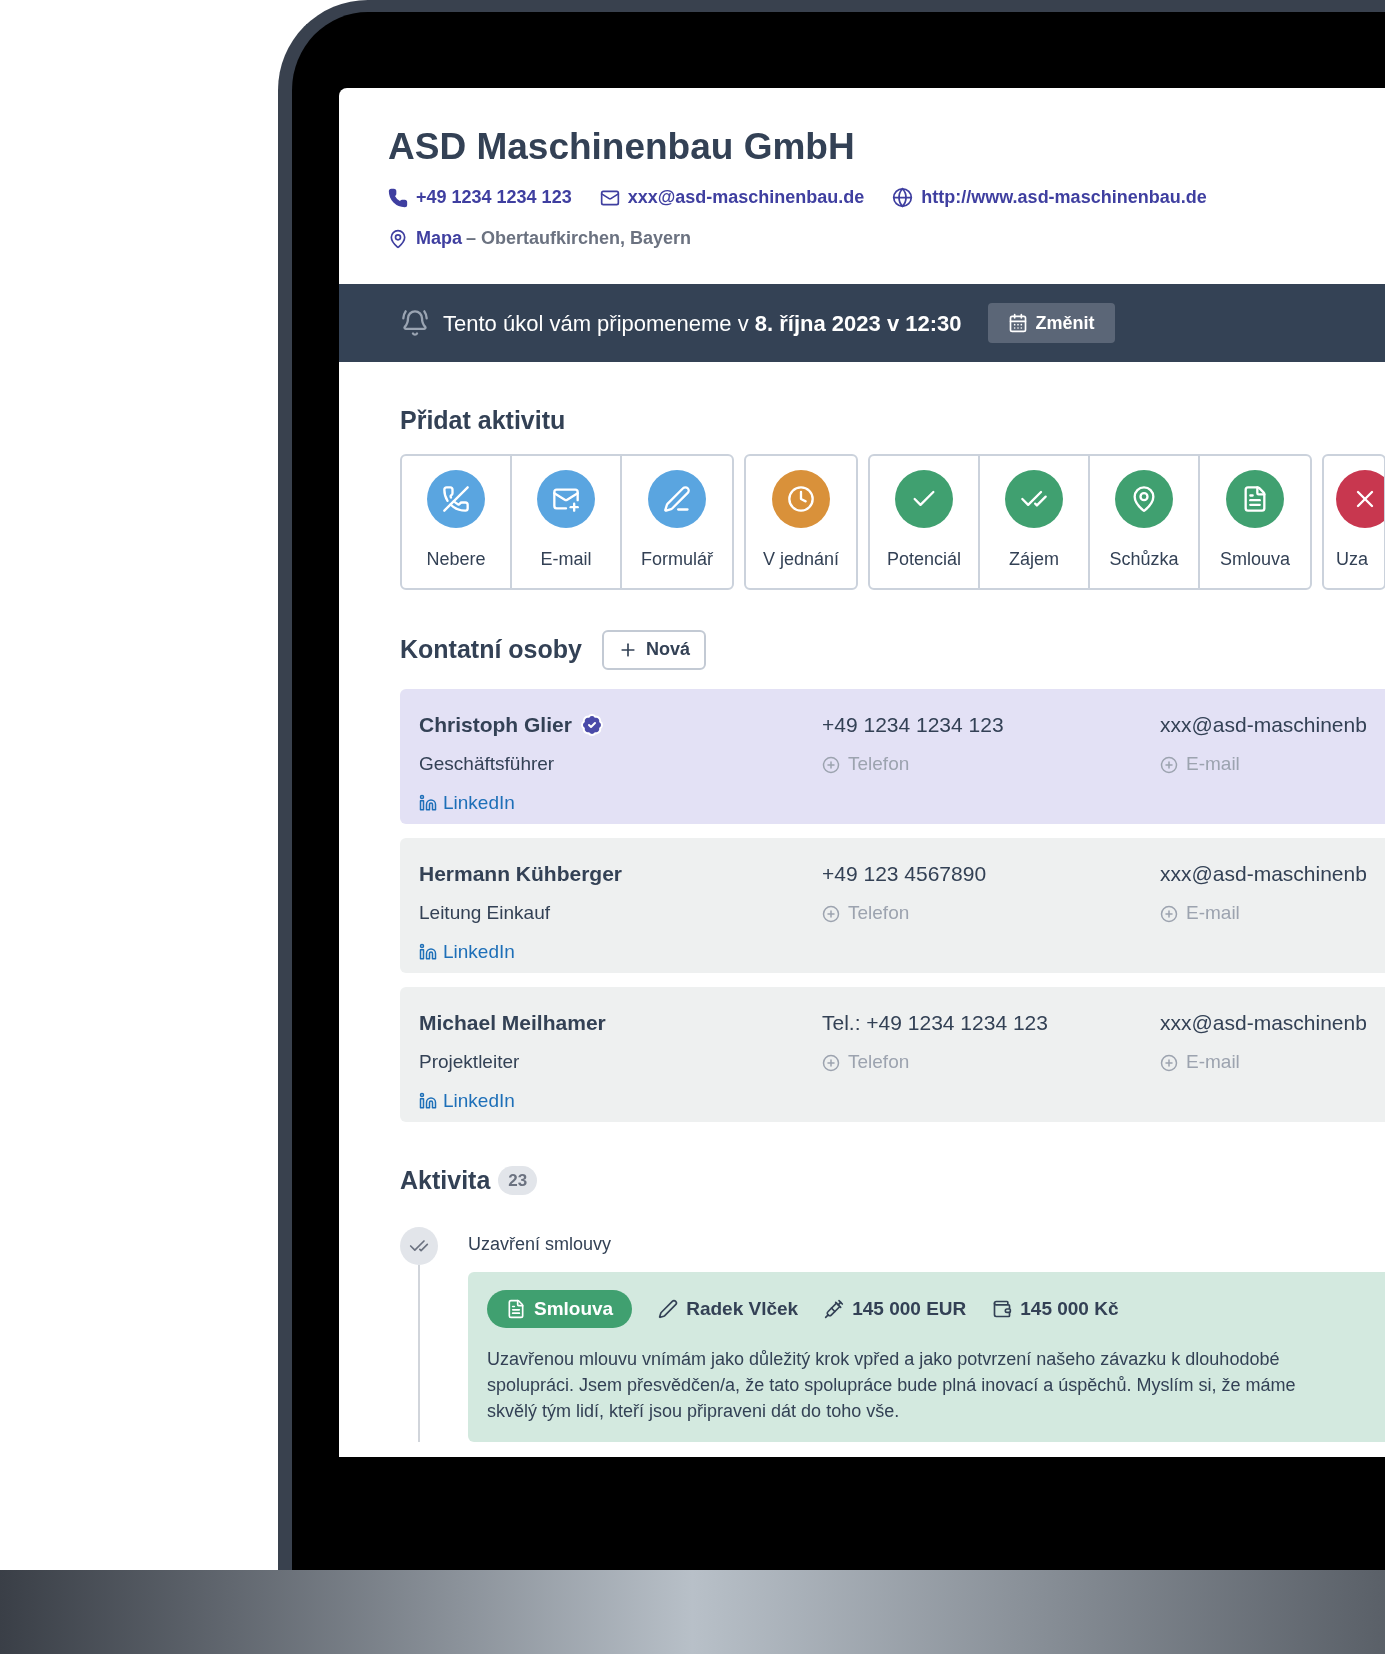 This screenshot has width=1385, height=1654. Describe the element at coordinates (677, 521) in the screenshot. I see `activity-type-button: Formulář` at that location.